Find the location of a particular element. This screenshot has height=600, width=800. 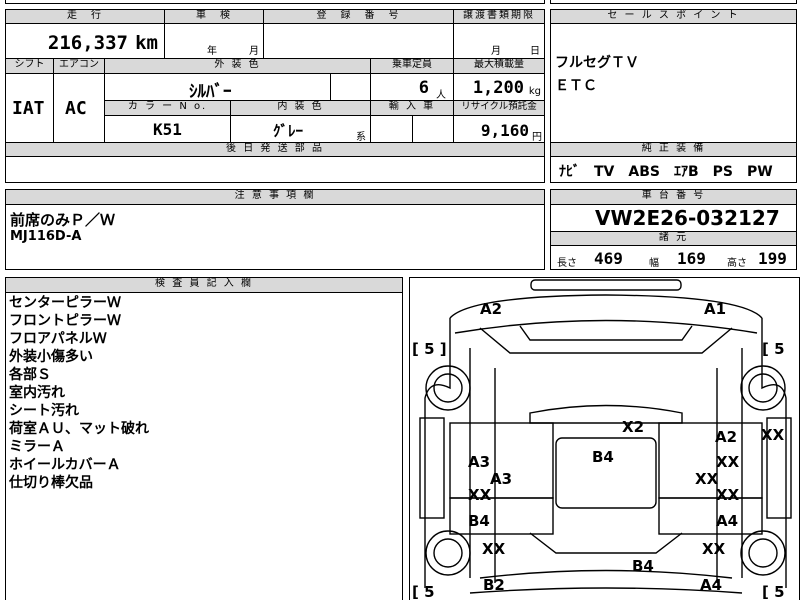

recycle-cell: 9,160 円 is located at coordinates (499, 129).